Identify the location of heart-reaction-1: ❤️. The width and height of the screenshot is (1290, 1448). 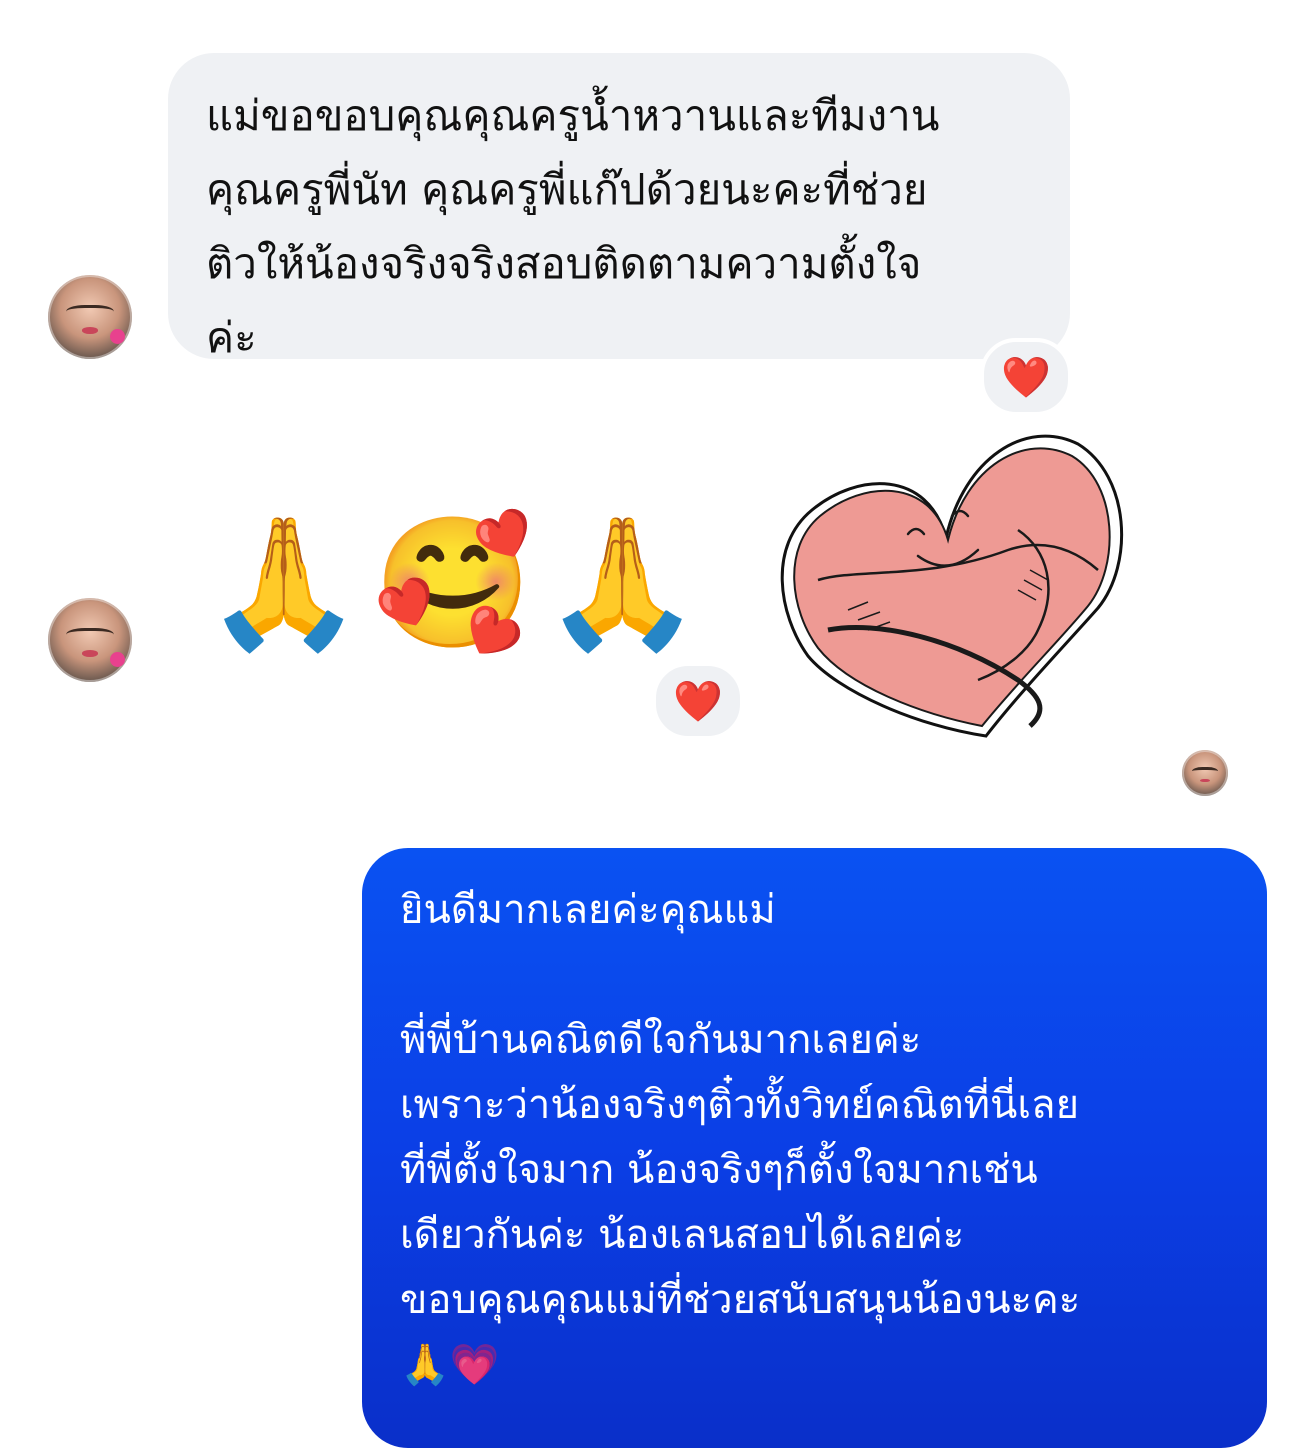
(1026, 377).